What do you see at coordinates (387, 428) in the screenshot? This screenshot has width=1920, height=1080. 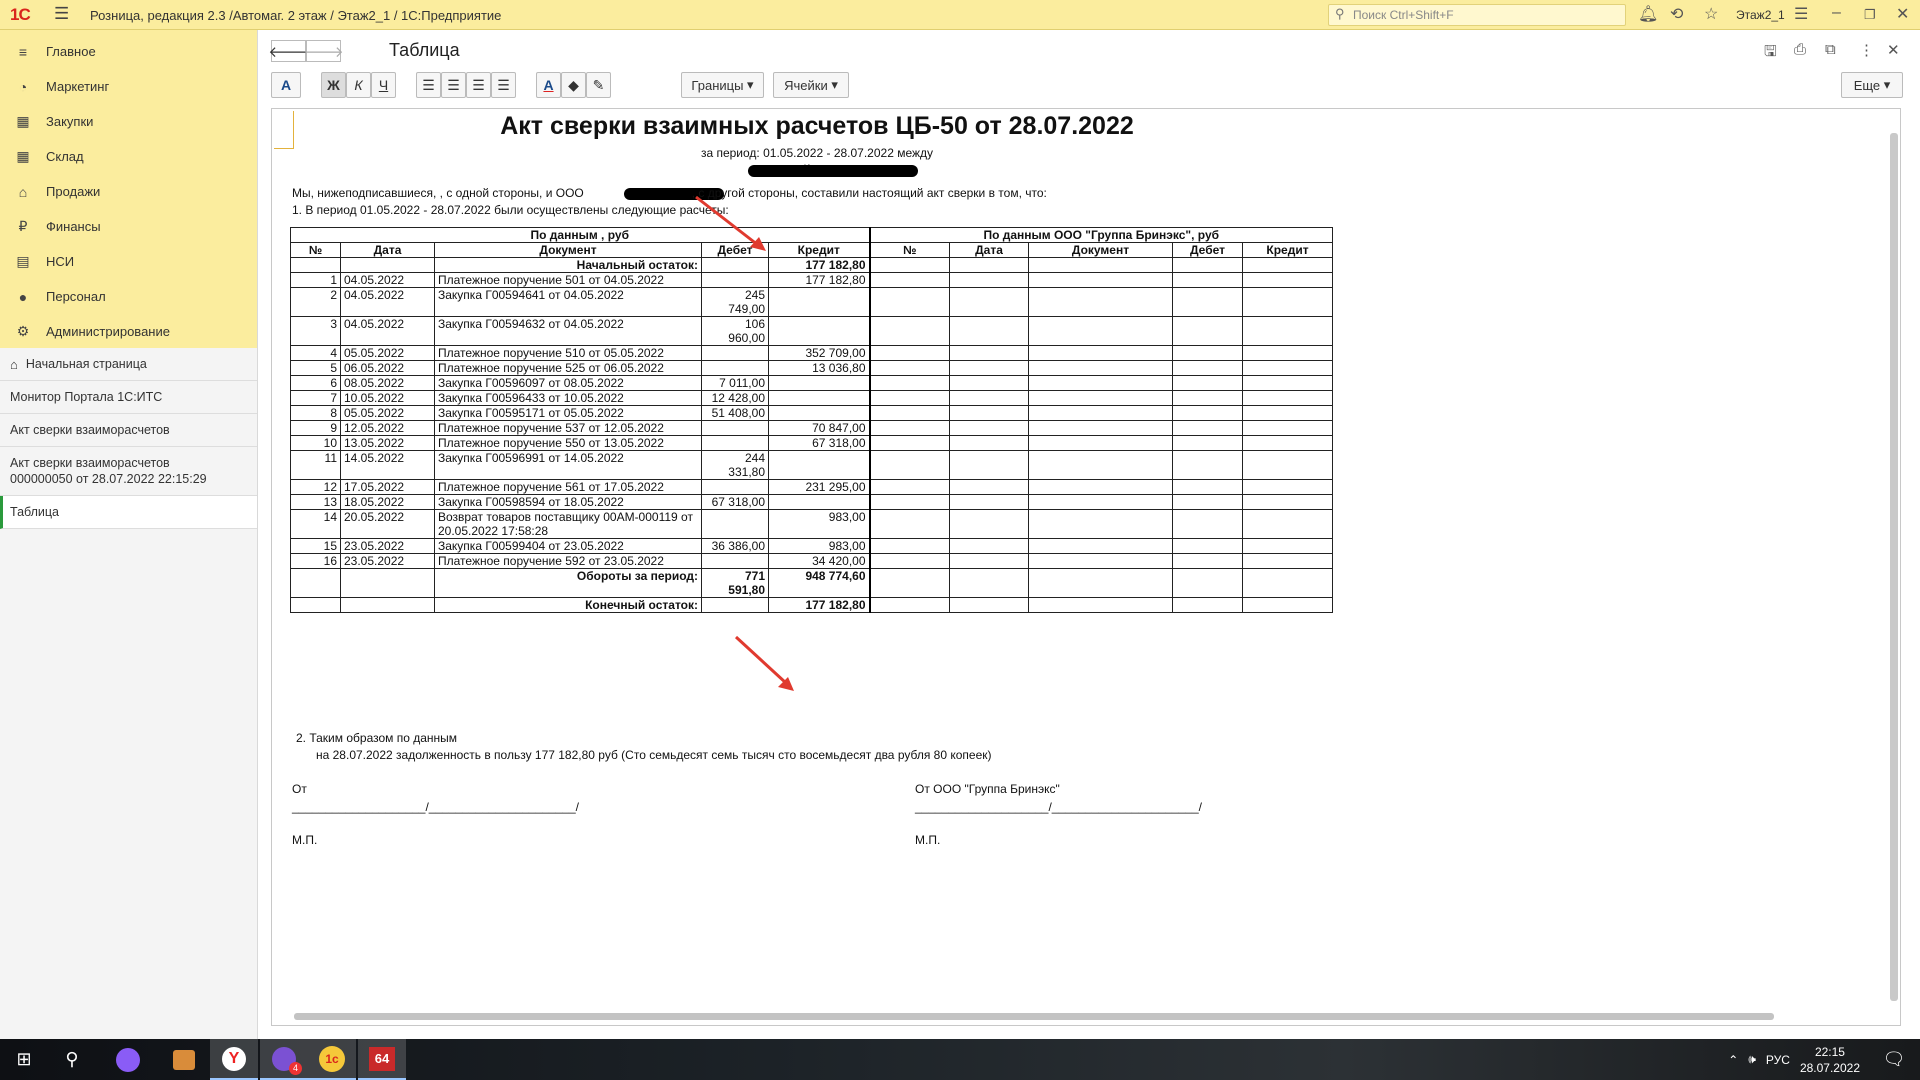 I see `row-date: 12.05.2022` at bounding box center [387, 428].